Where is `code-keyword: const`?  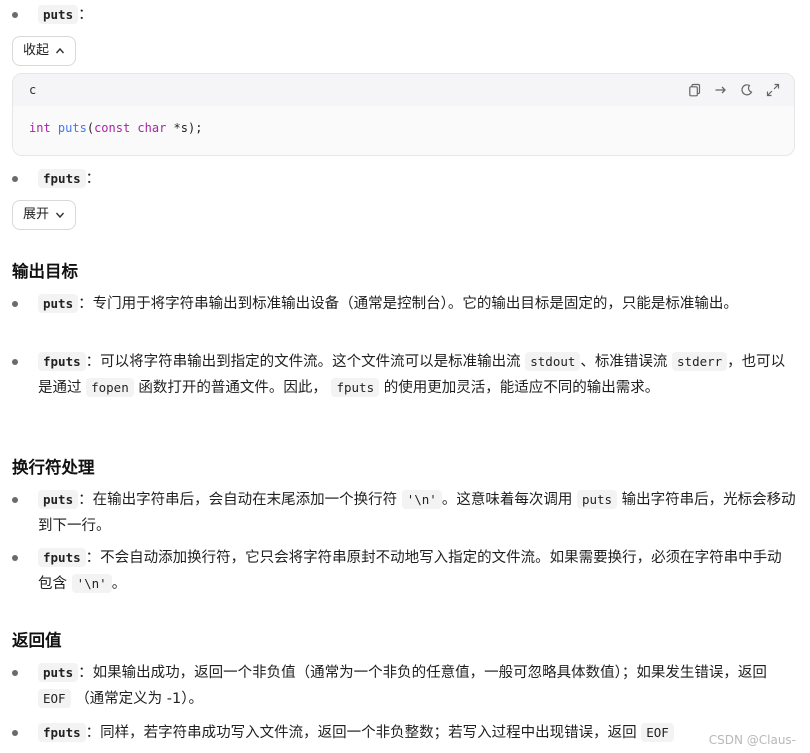
code-keyword: const is located at coordinates (112, 128).